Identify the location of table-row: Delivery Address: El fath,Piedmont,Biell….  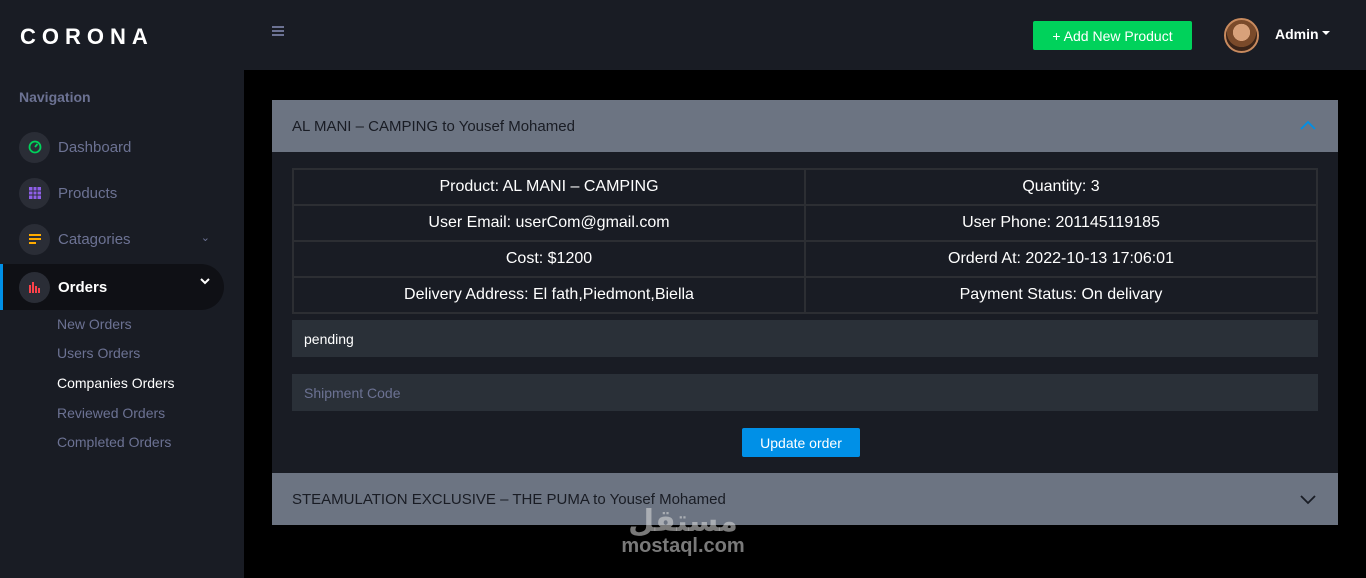
(805, 295).